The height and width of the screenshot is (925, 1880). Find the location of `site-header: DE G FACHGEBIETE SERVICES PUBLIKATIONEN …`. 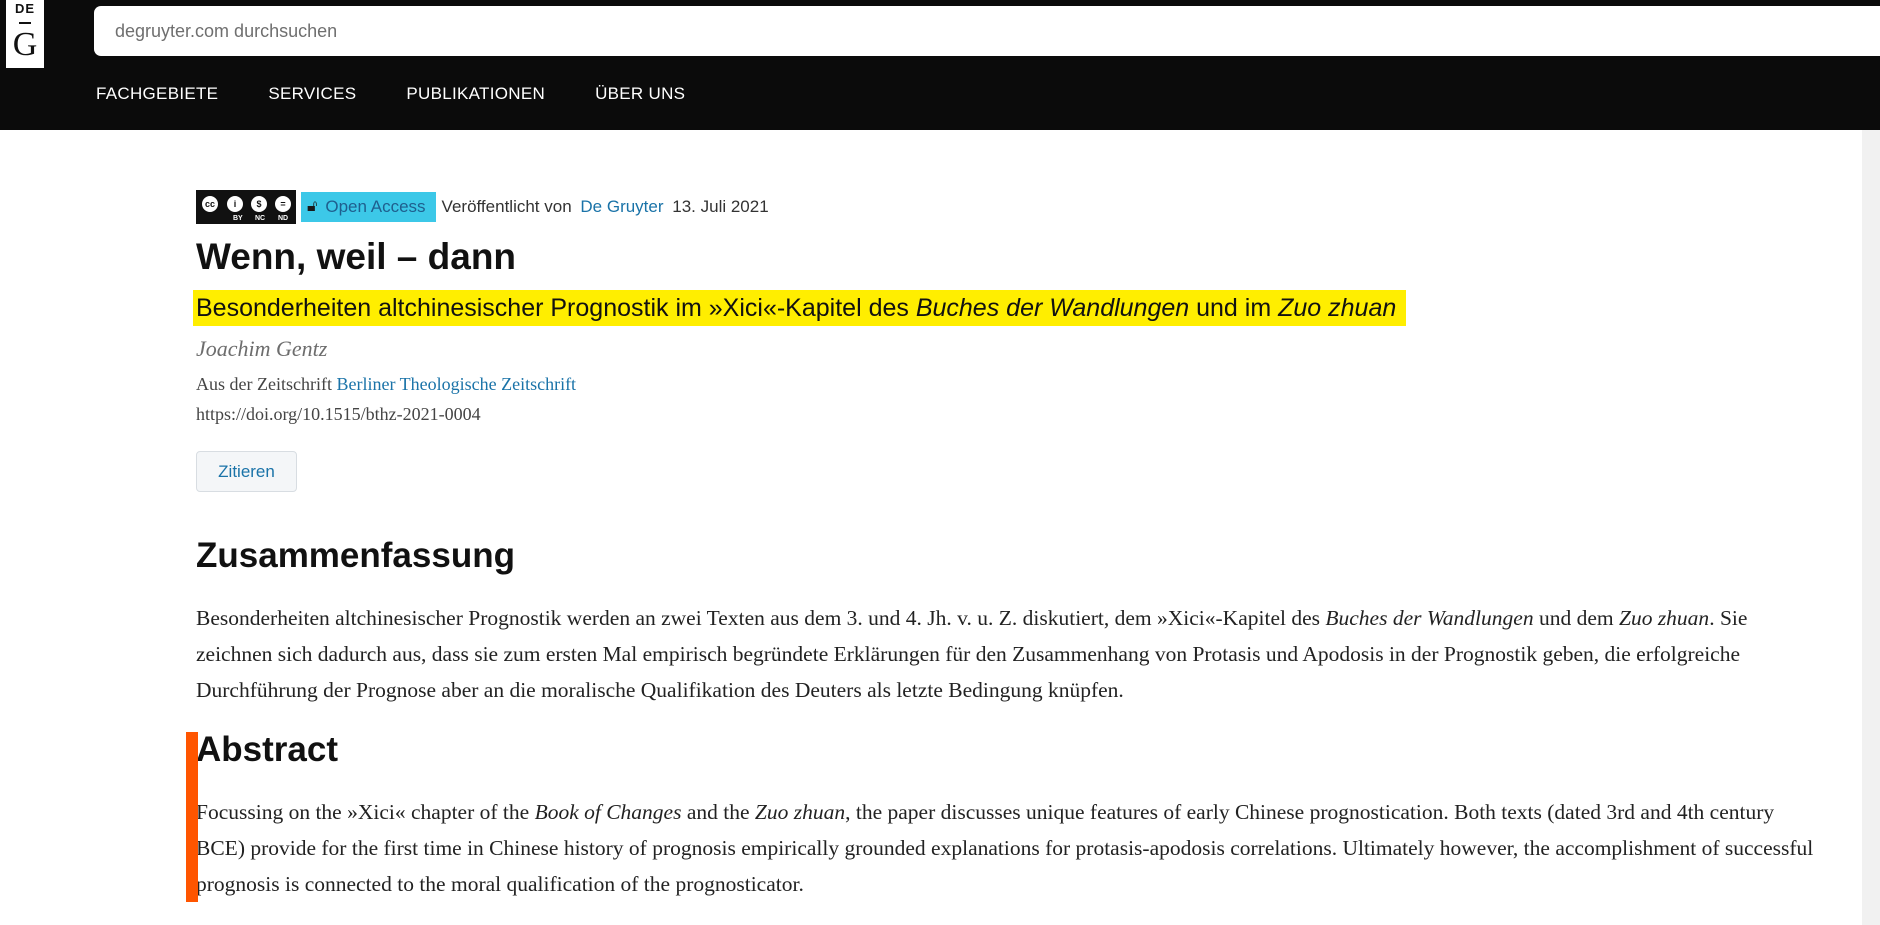

site-header: DE G FACHGEBIETE SERVICES PUBLIKATIONEN … is located at coordinates (940, 65).